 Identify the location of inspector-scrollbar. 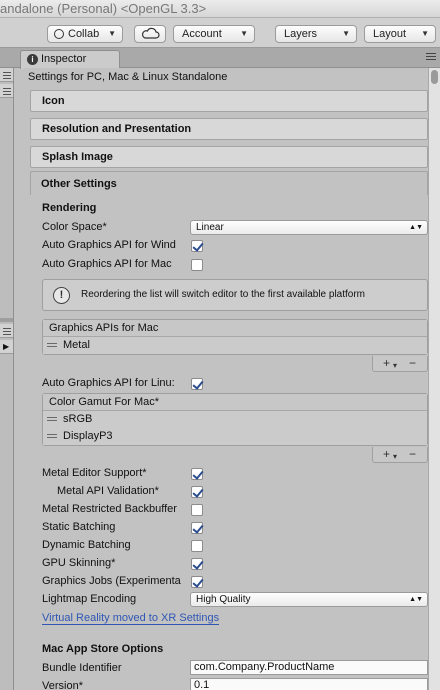
(434, 379).